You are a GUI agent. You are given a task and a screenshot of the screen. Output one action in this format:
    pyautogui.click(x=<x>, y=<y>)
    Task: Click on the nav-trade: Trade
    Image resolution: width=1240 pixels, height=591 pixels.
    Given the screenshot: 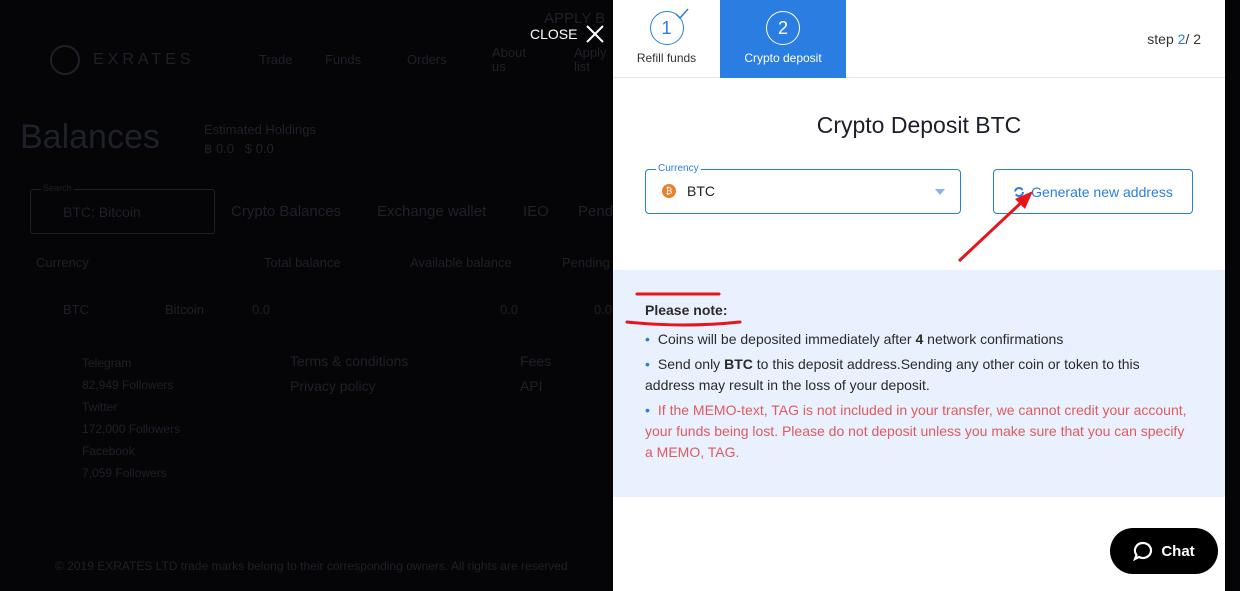 What is the action you would take?
    pyautogui.click(x=275, y=59)
    